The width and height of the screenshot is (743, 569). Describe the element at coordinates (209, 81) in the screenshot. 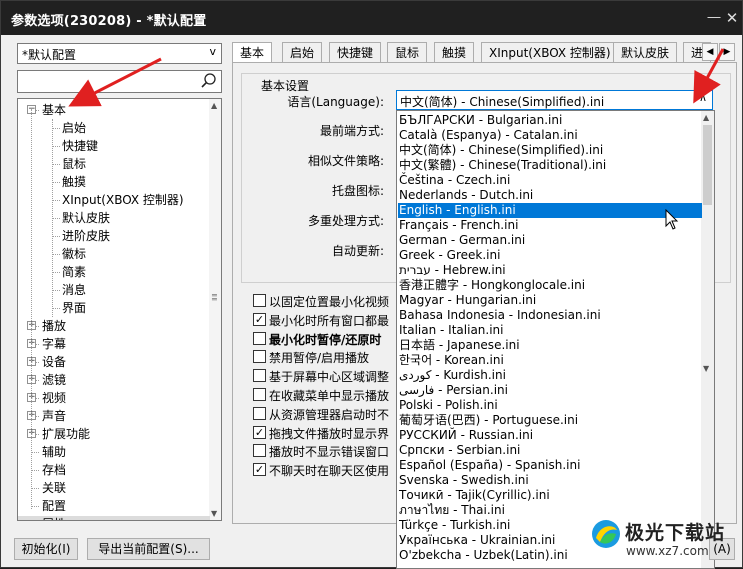

I see `search-icon` at that location.